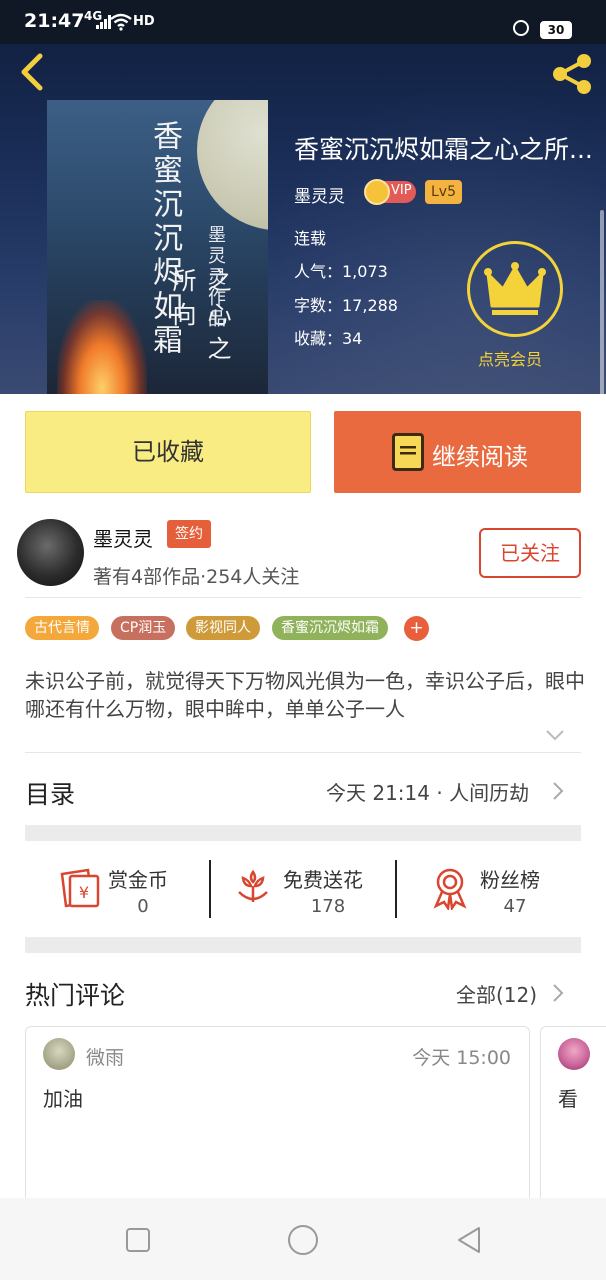 This screenshot has height=1280, width=606. Describe the element at coordinates (138, 1240) in the screenshot. I see `recent-apps-icon` at that location.